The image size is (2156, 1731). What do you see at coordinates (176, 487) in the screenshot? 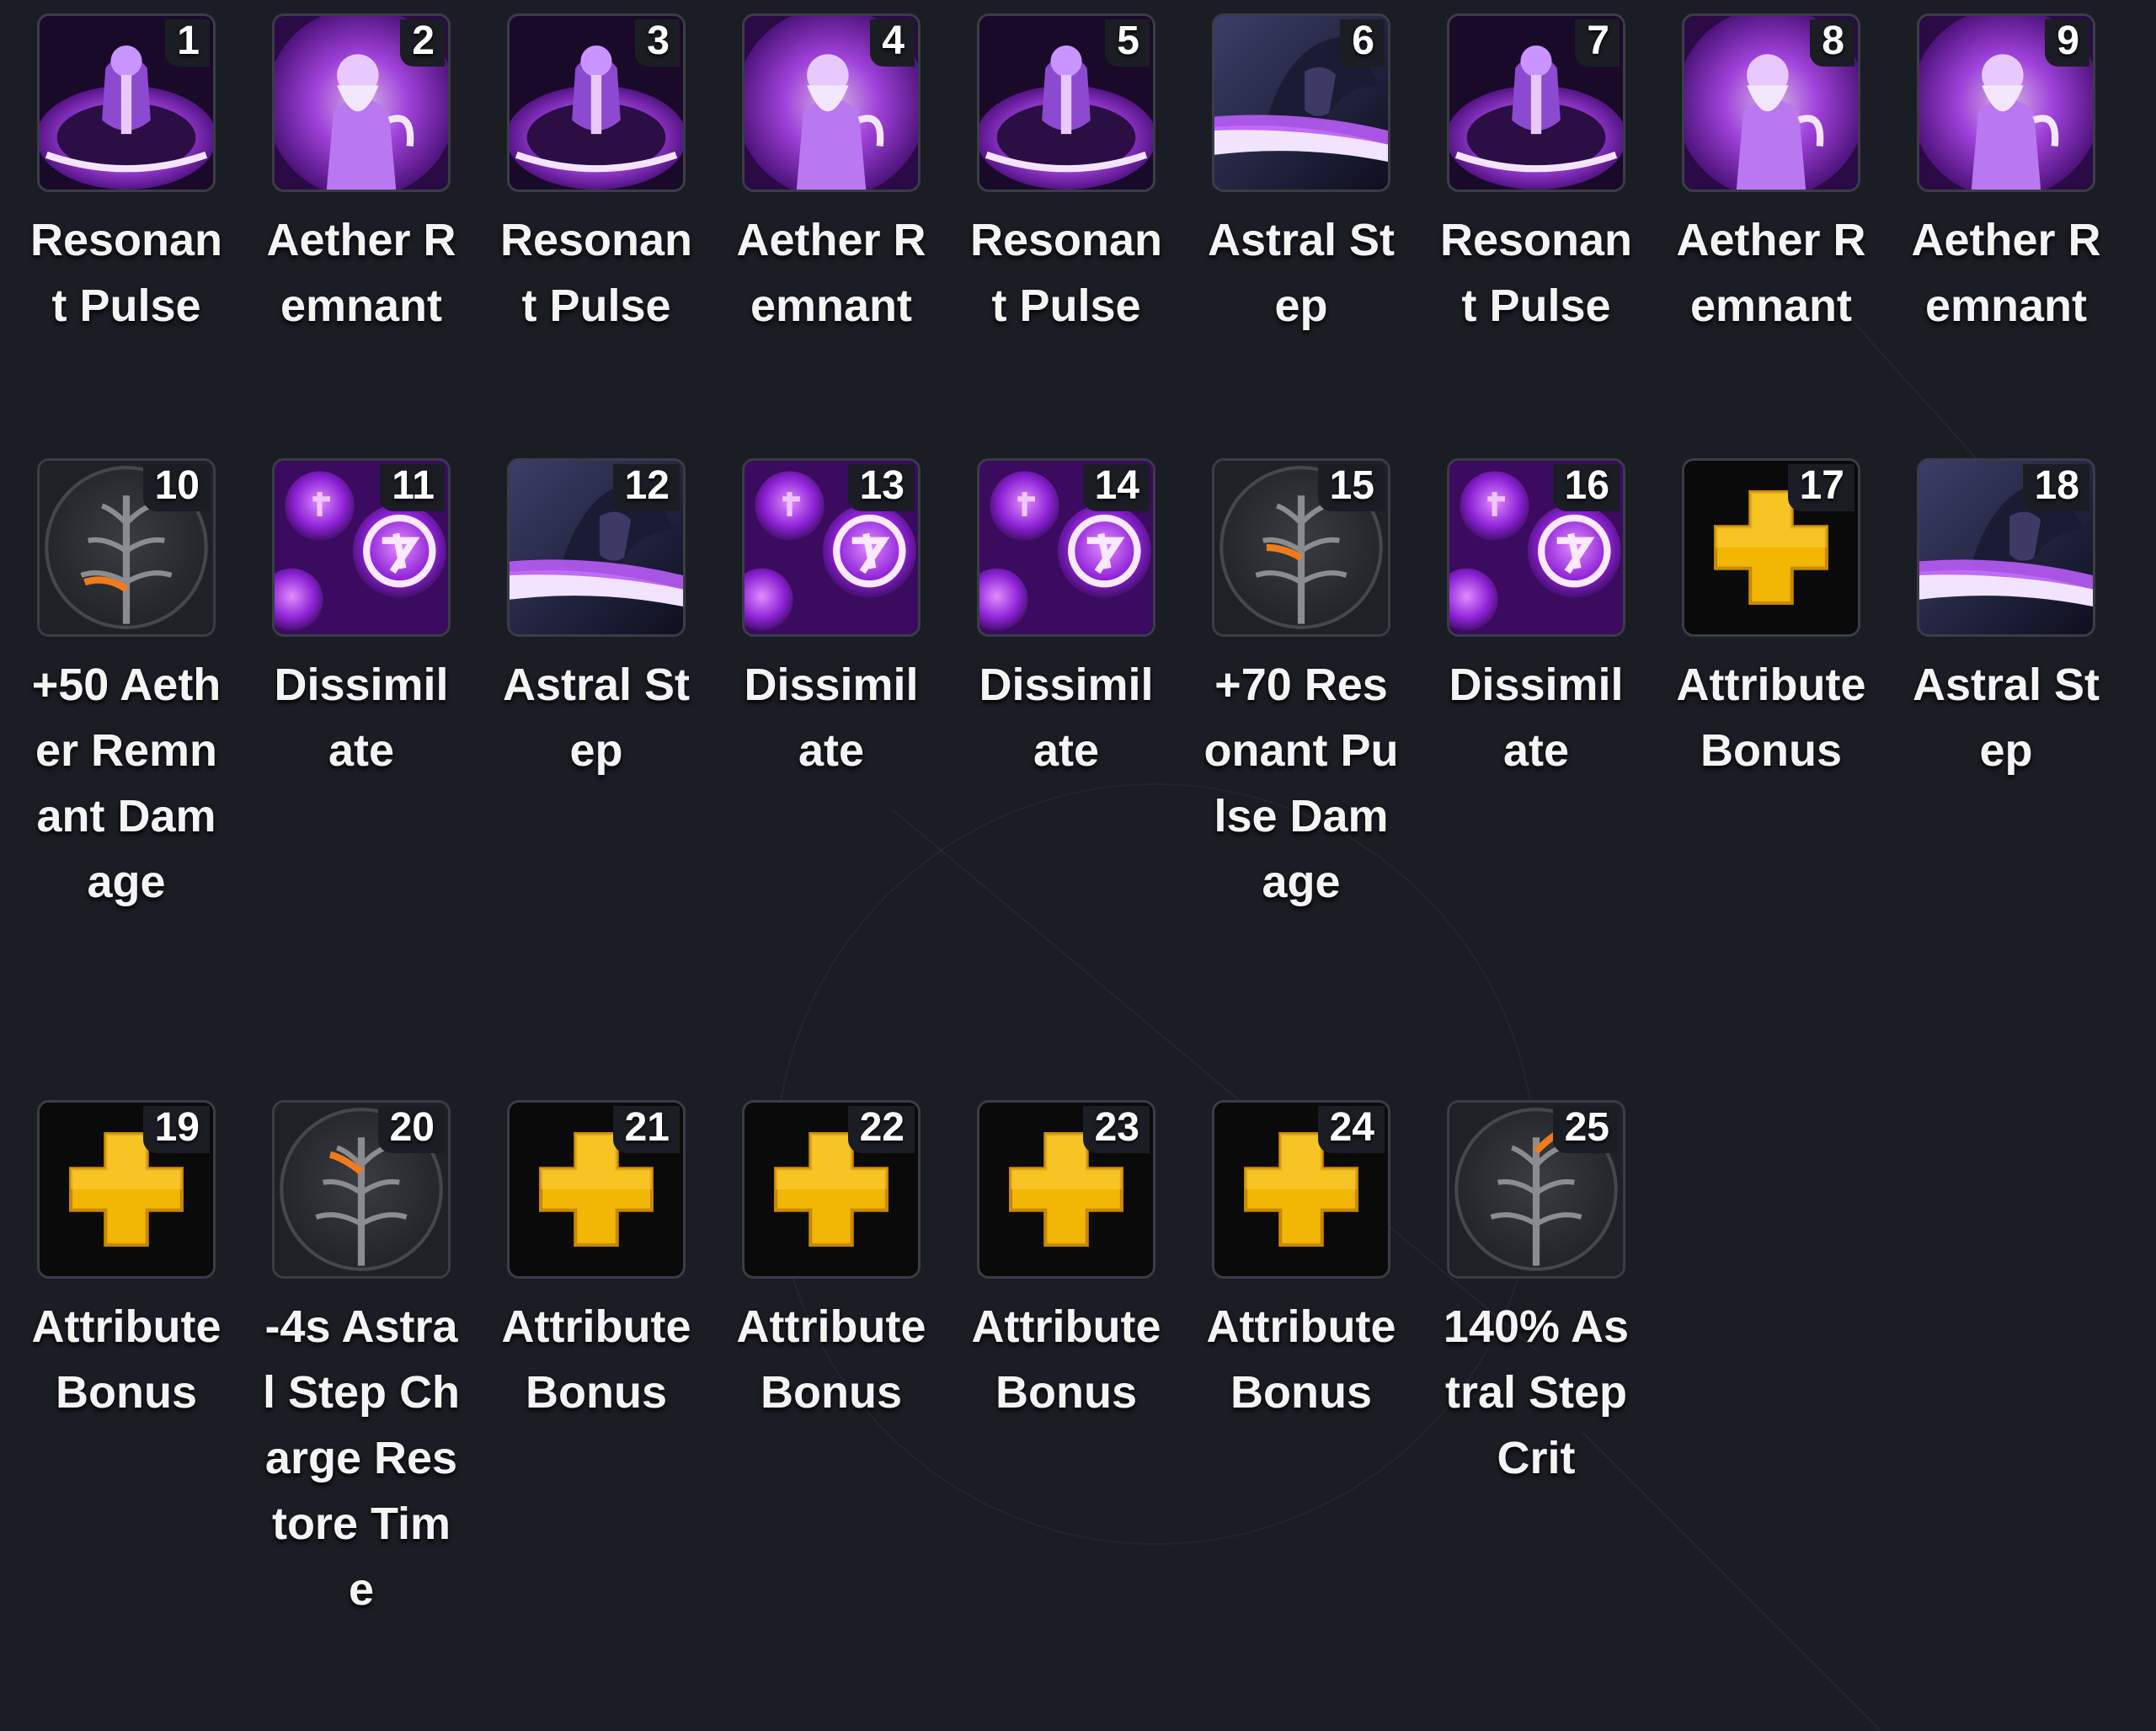
I see `step-number: 10` at bounding box center [176, 487].